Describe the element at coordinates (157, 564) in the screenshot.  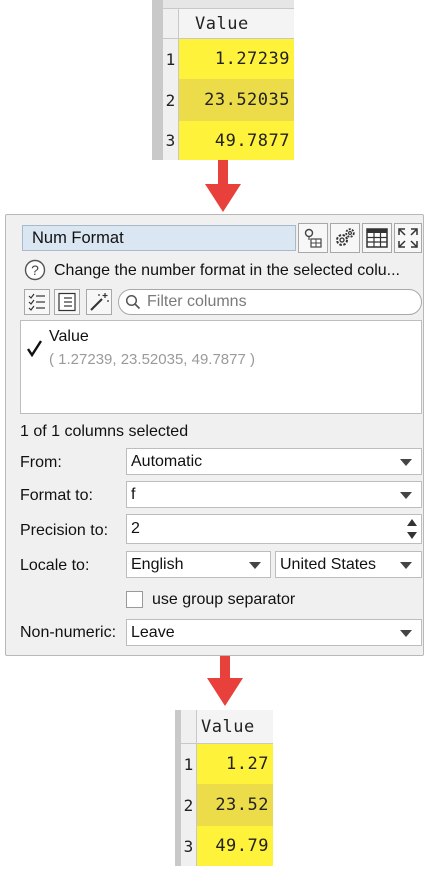
I see `locale-language-value: English` at that location.